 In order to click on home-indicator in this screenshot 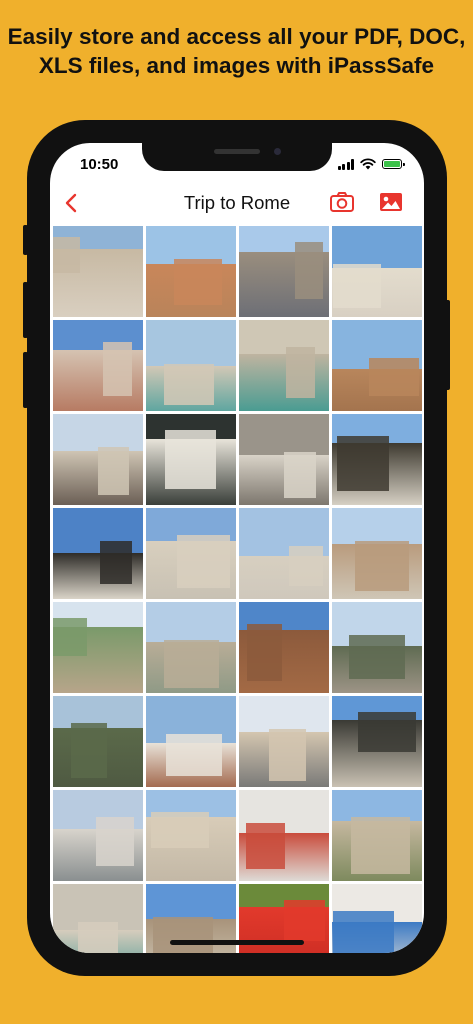, I will do `click(237, 942)`.